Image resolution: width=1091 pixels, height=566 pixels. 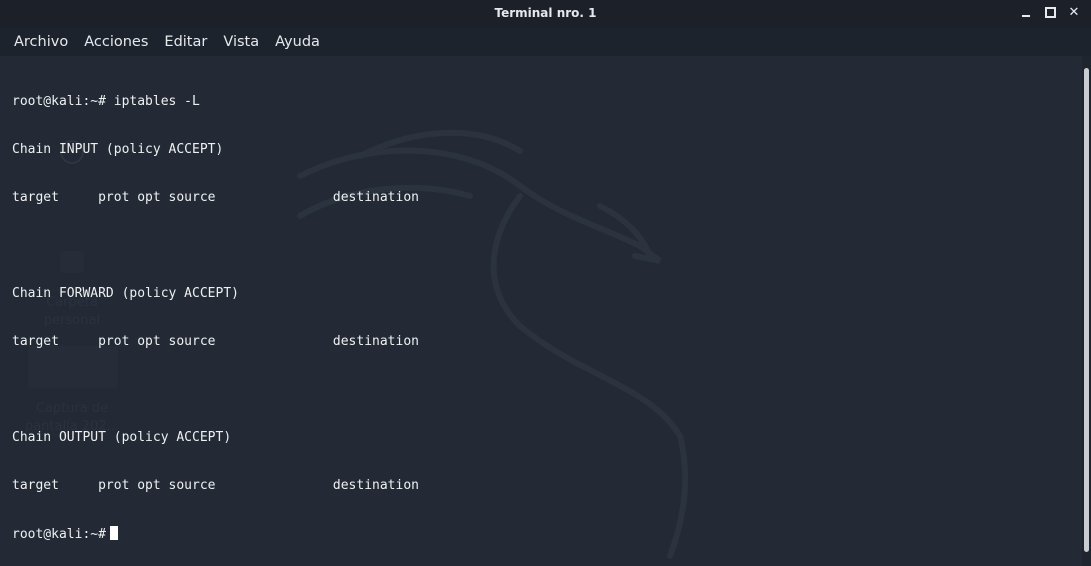 I want to click on title-bar: Terminal nro. 1 ✕, so click(x=545, y=14).